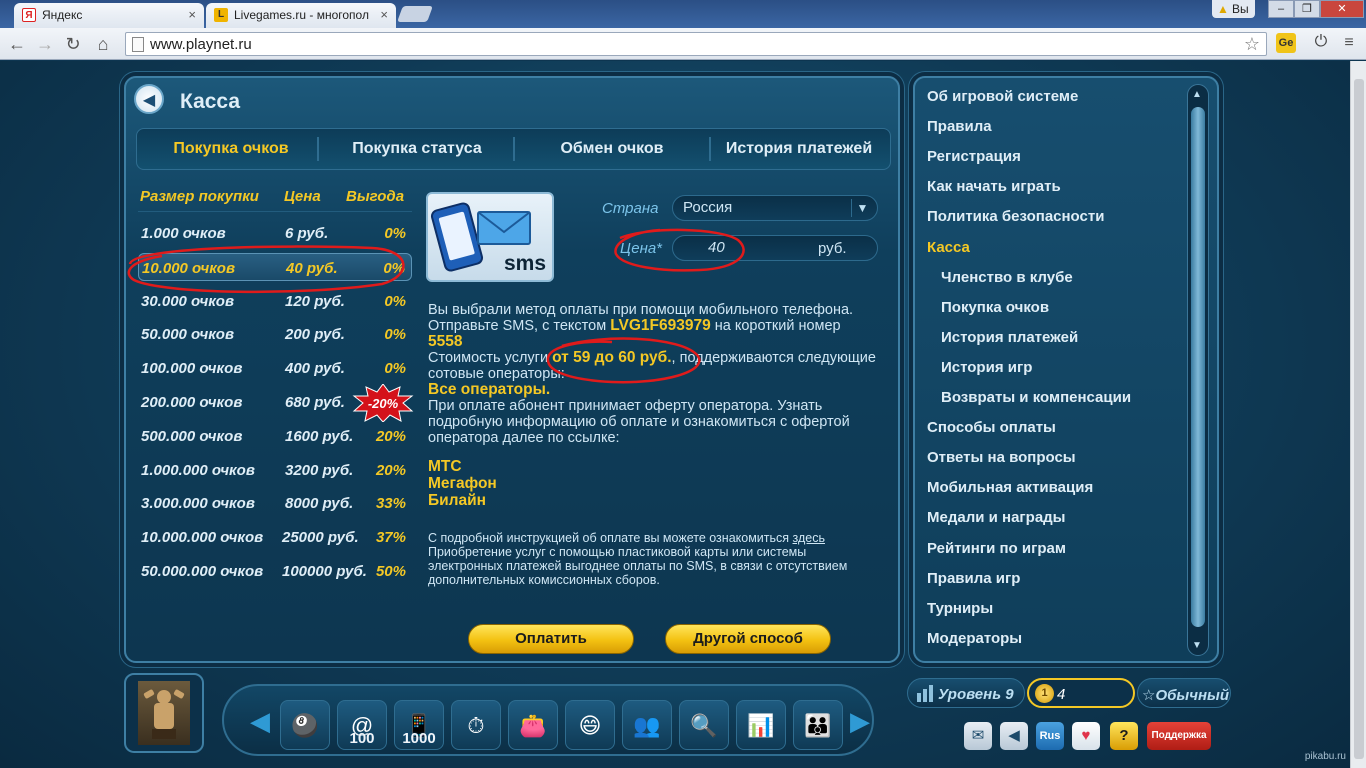  What do you see at coordinates (103, 44) in the screenshot?
I see `home-icon: ⌂` at bounding box center [103, 44].